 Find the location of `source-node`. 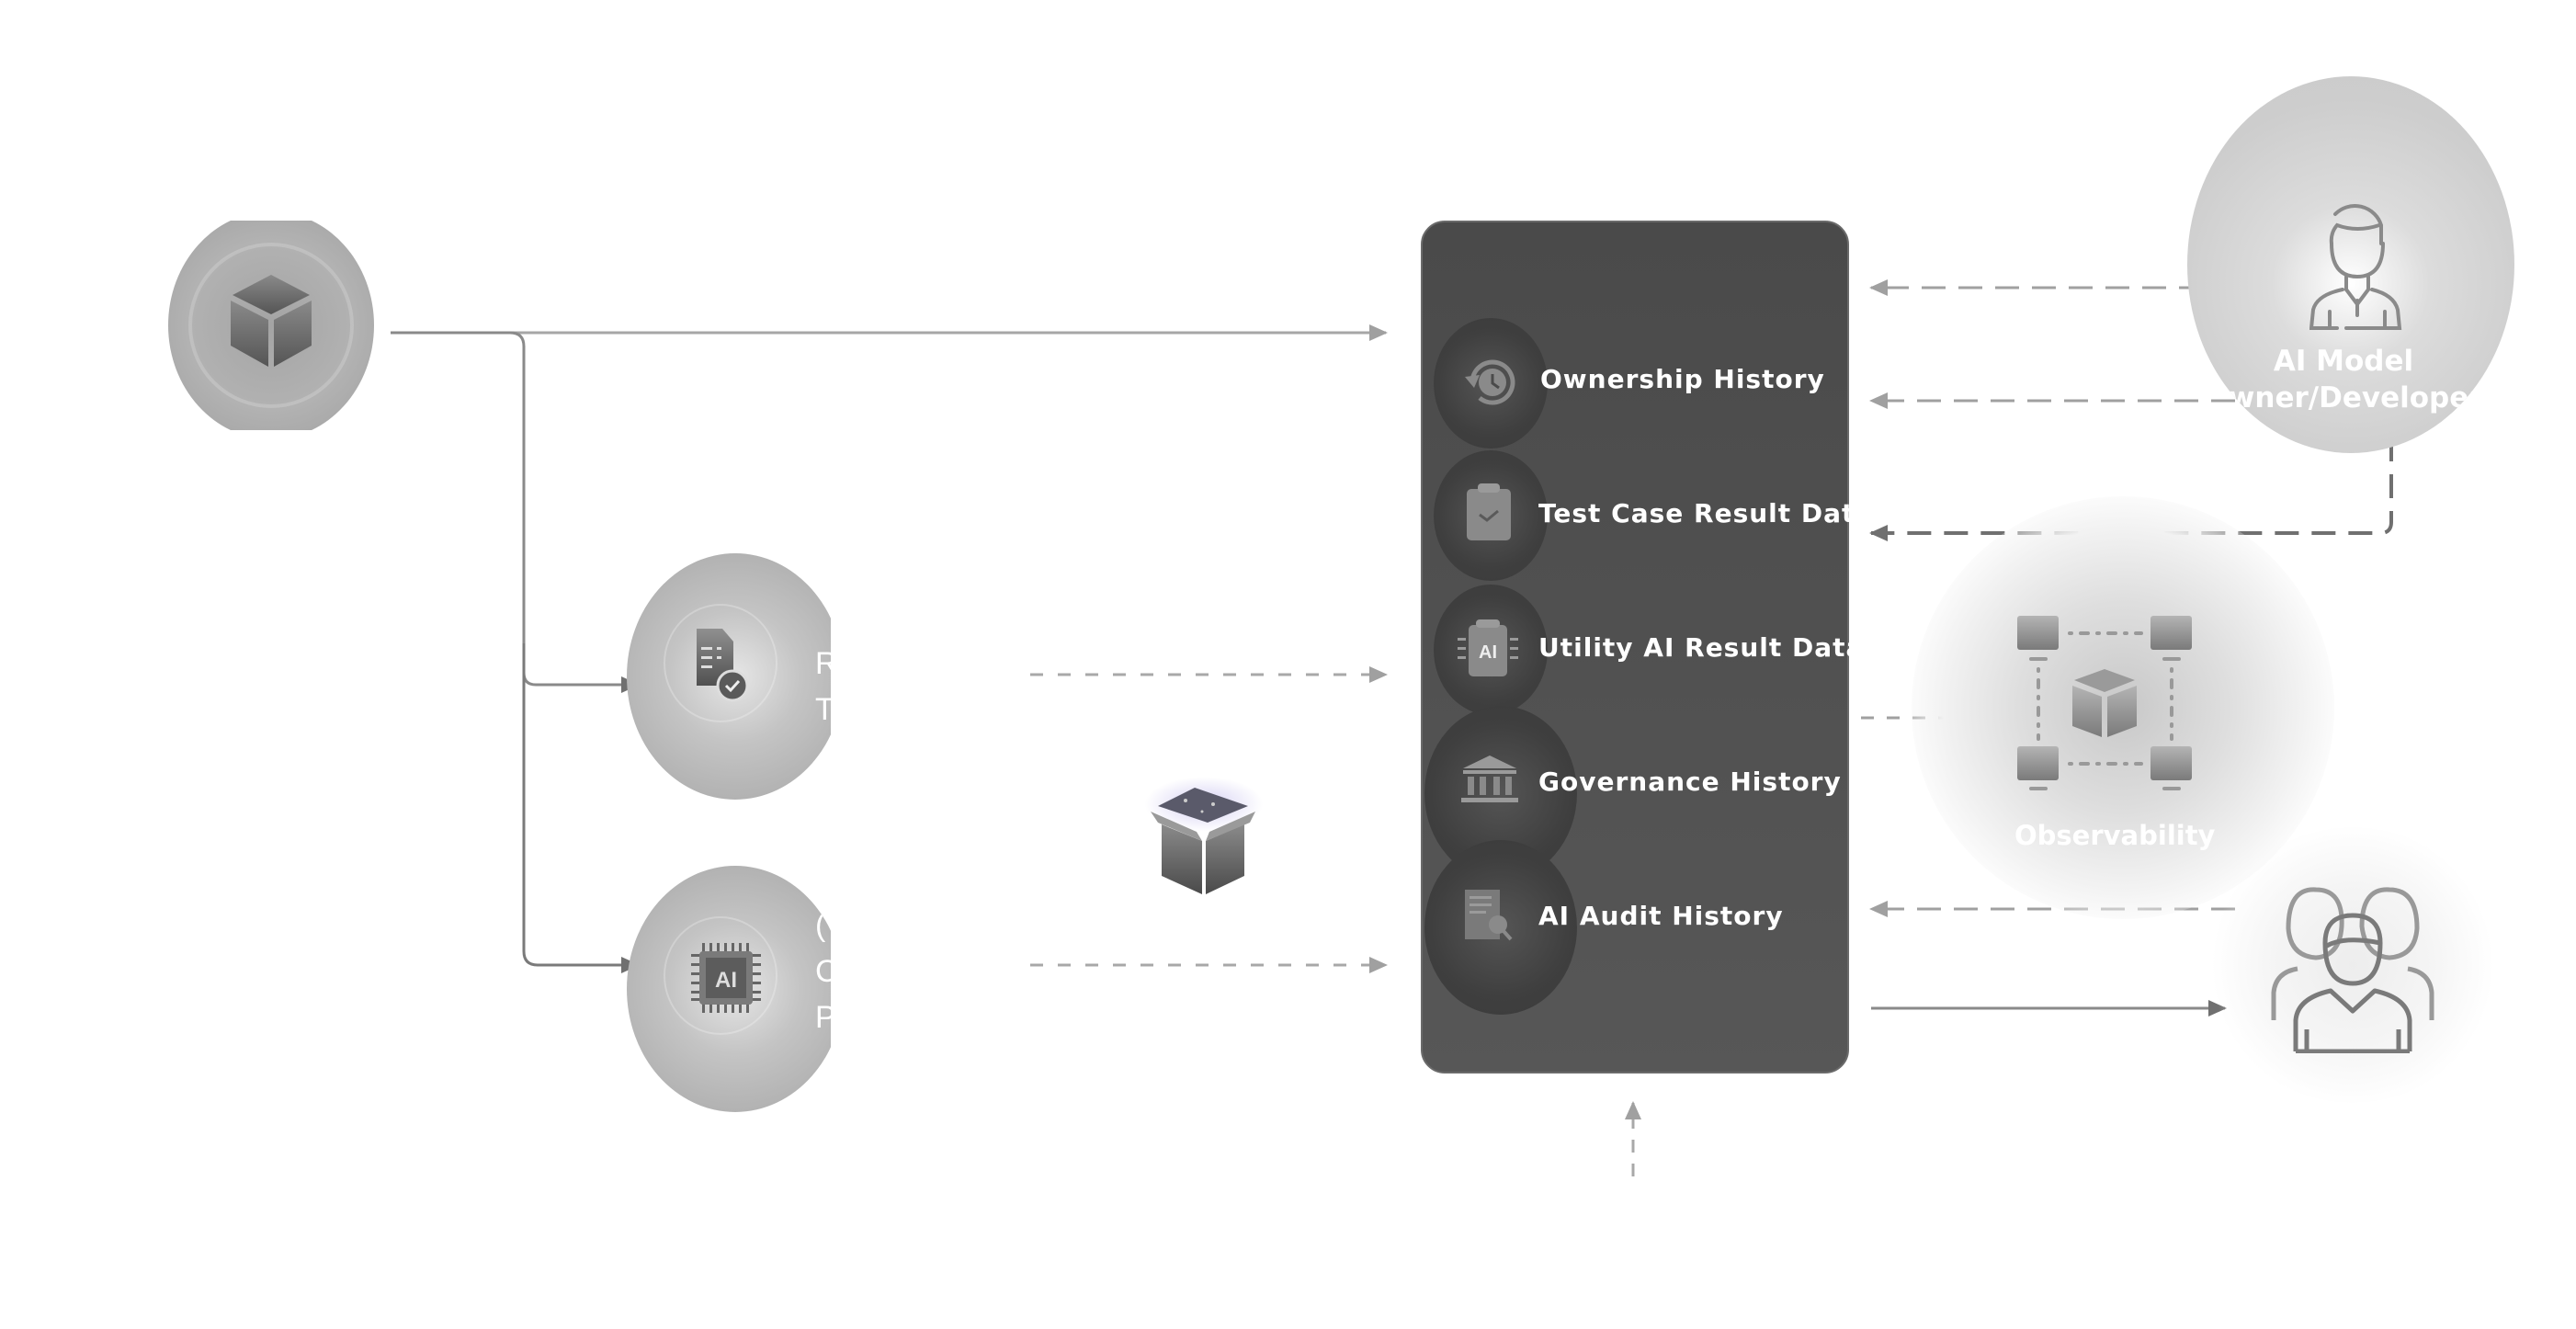

source-node is located at coordinates (271, 325).